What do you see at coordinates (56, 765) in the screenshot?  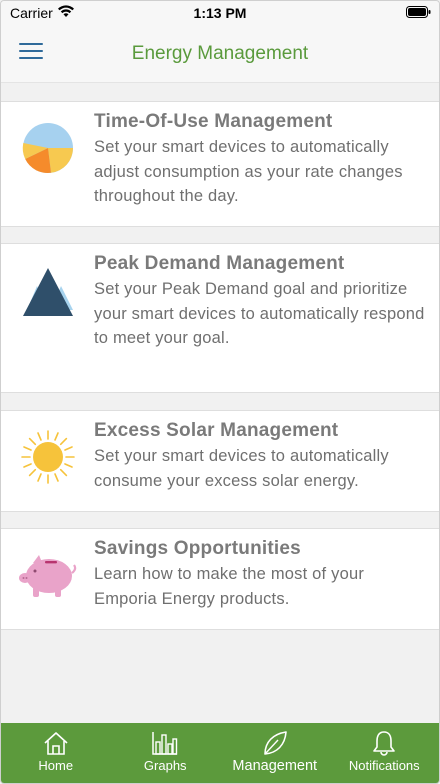 I see `tab-label: Home` at bounding box center [56, 765].